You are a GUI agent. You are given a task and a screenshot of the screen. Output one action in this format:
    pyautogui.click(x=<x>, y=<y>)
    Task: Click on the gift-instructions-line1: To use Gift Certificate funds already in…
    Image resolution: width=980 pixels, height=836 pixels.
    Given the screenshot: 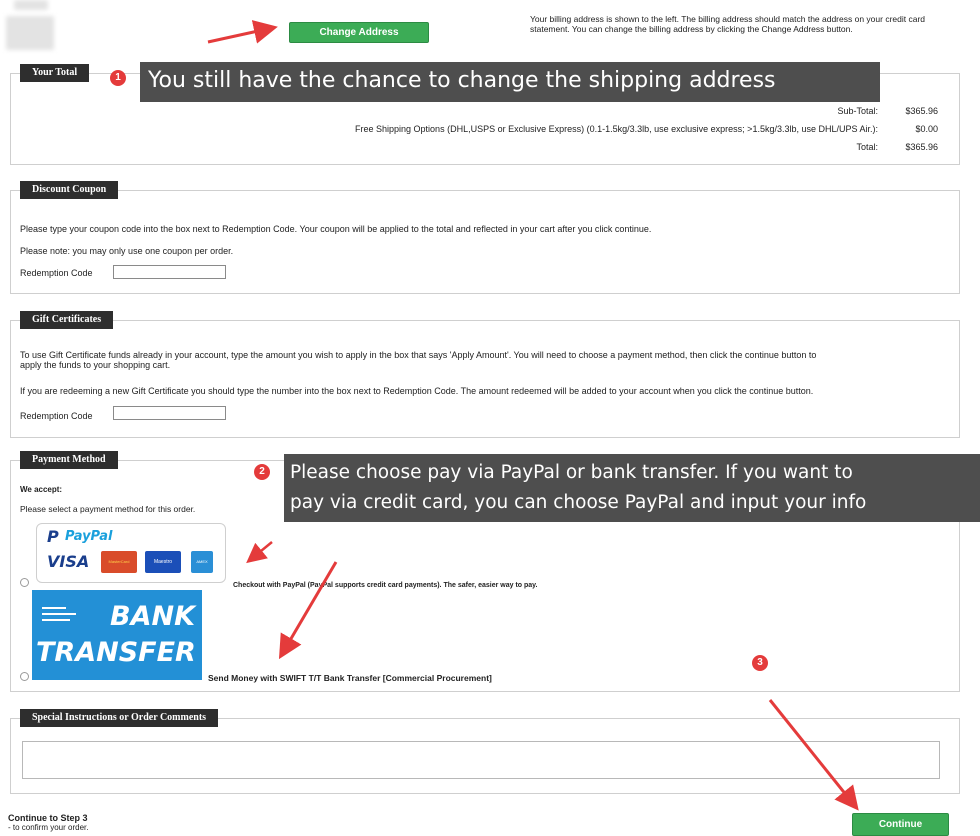 What is the action you would take?
    pyautogui.click(x=418, y=355)
    